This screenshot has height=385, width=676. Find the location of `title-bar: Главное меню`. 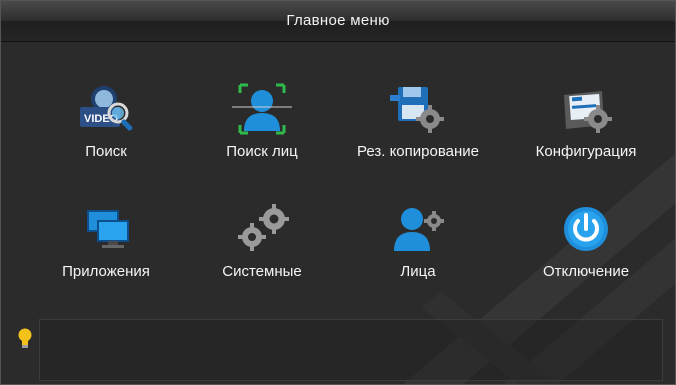

title-bar: Главное меню is located at coordinates (338, 21).